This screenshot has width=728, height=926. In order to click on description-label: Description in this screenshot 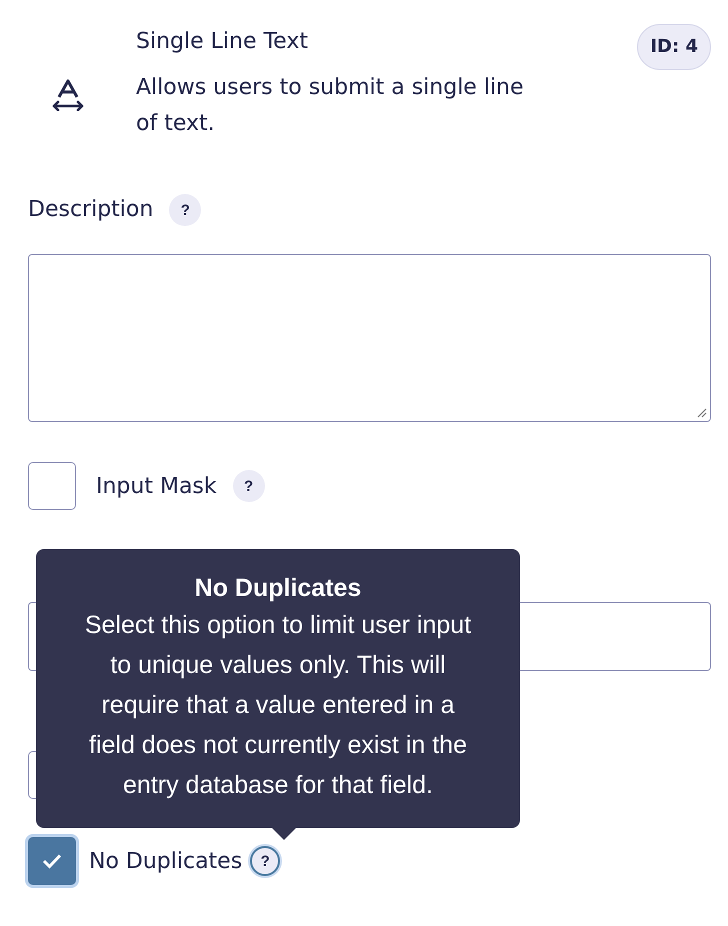, I will do `click(91, 210)`.